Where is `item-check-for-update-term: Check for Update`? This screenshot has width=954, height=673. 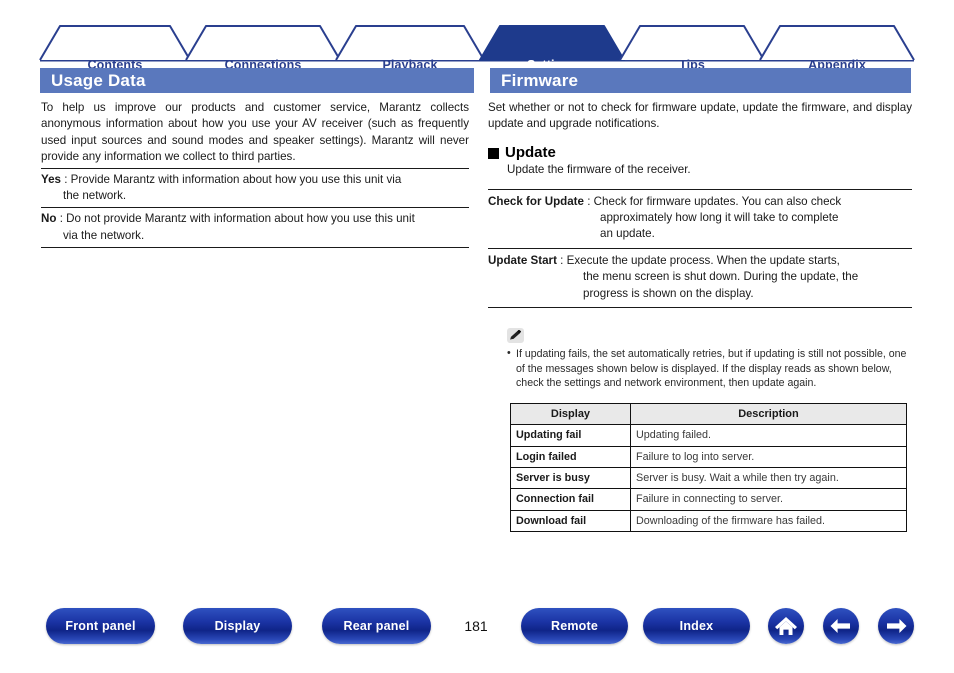
item-check-for-update-term: Check for Update is located at coordinates (536, 201).